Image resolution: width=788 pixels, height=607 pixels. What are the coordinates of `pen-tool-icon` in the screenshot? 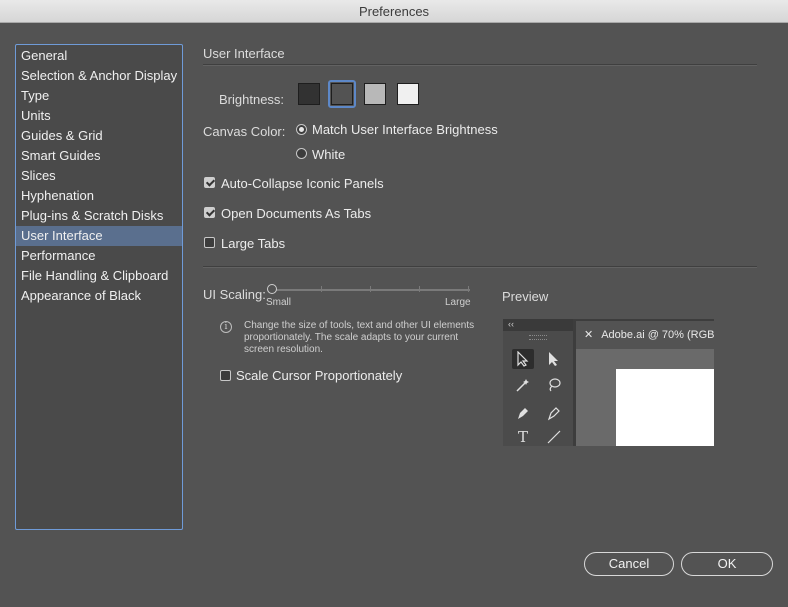 It's located at (523, 413).